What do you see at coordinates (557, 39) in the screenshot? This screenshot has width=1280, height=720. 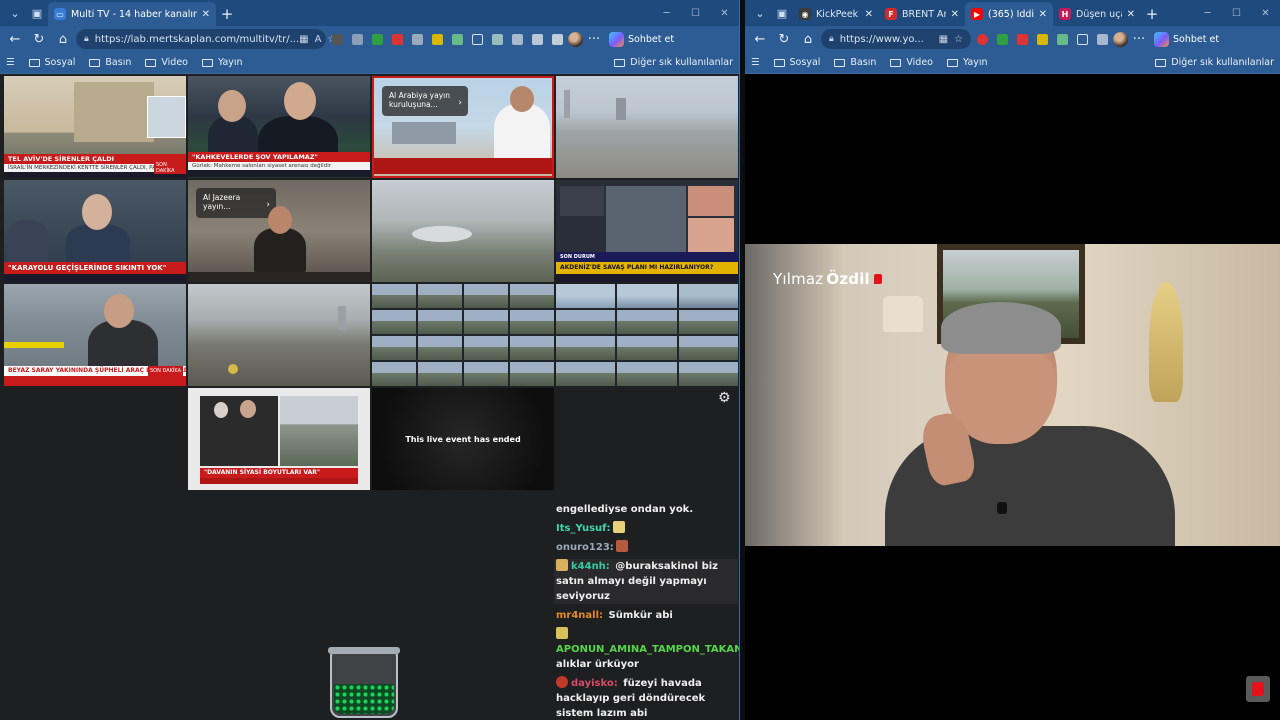 I see `collections-icon` at bounding box center [557, 39].